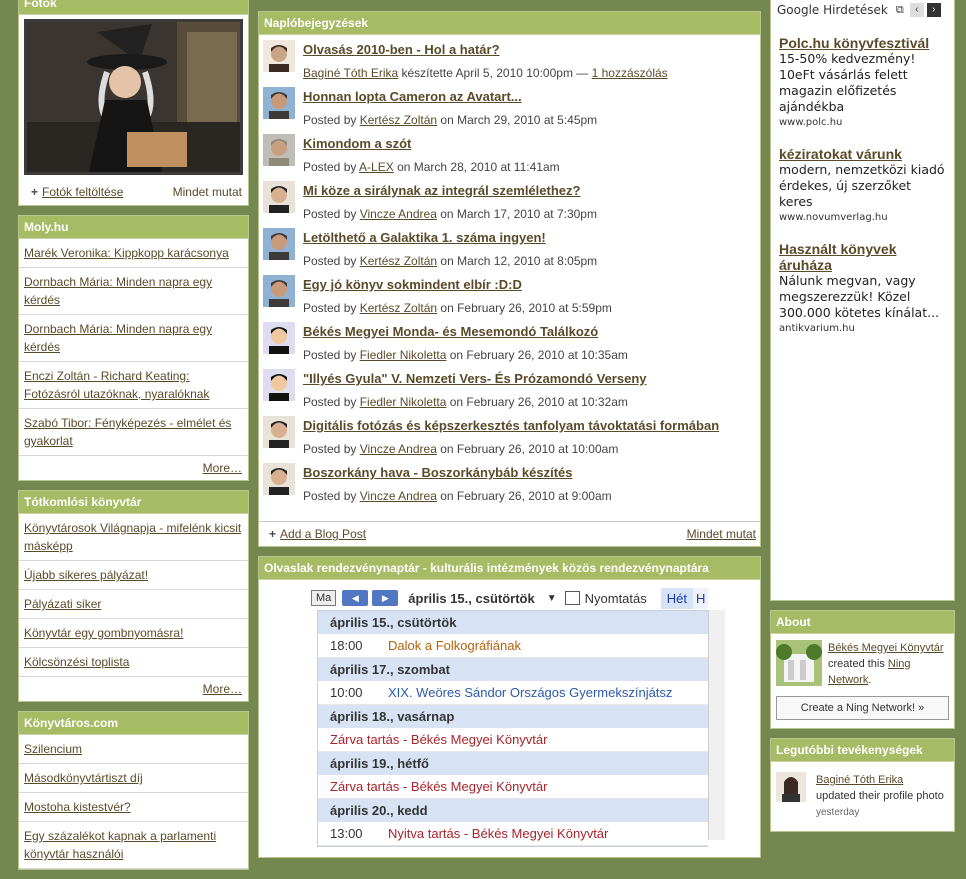  Describe the element at coordinates (76, 662) in the screenshot. I see `totkomlos-item-link: Kölcsönzési toplista` at that location.